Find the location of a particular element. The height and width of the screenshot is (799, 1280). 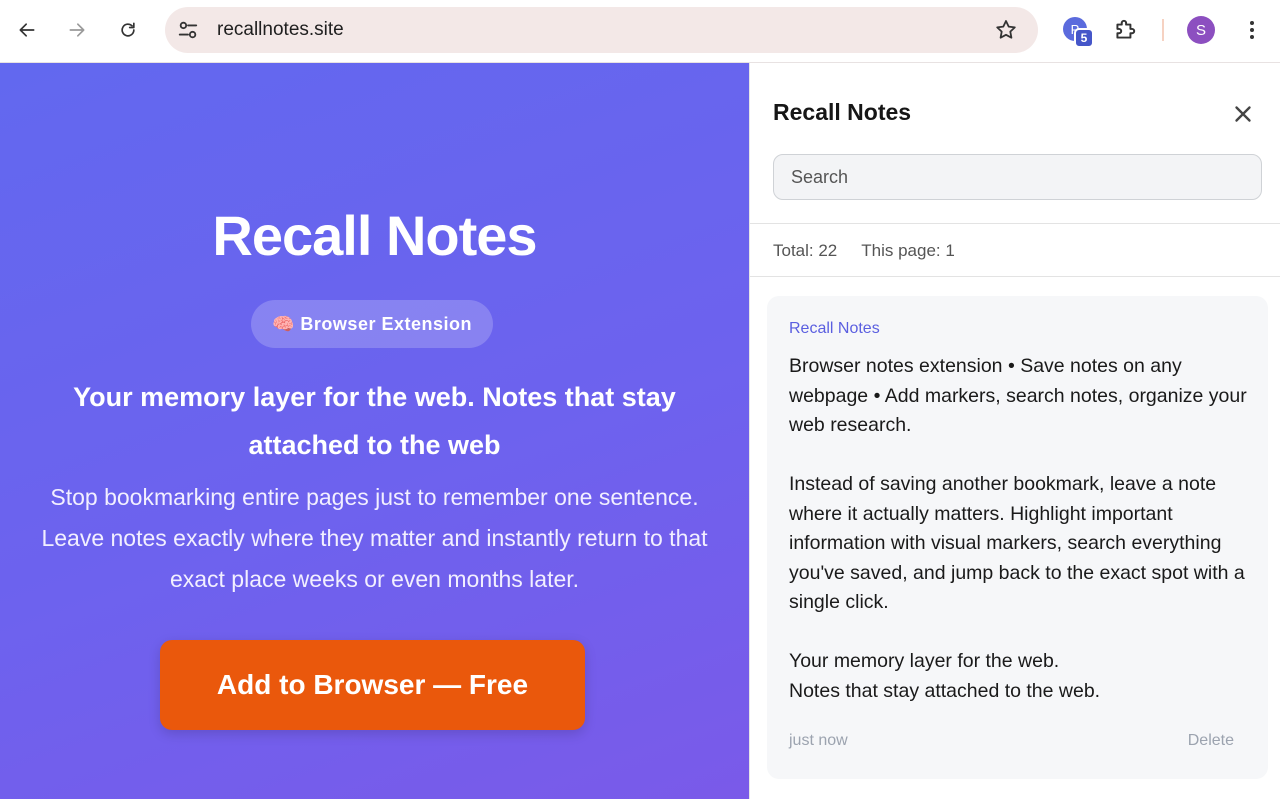

arrow-left-icon is located at coordinates (27, 30).